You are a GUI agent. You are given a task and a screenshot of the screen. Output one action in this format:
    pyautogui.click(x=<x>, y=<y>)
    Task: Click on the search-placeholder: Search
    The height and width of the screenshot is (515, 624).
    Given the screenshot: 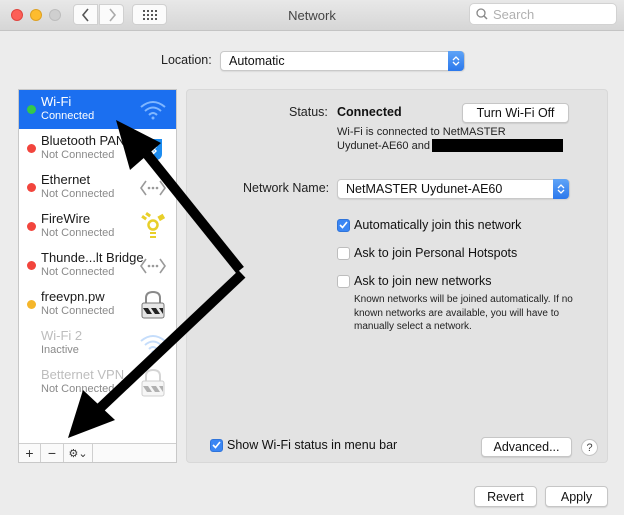 What is the action you would take?
    pyautogui.click(x=514, y=14)
    